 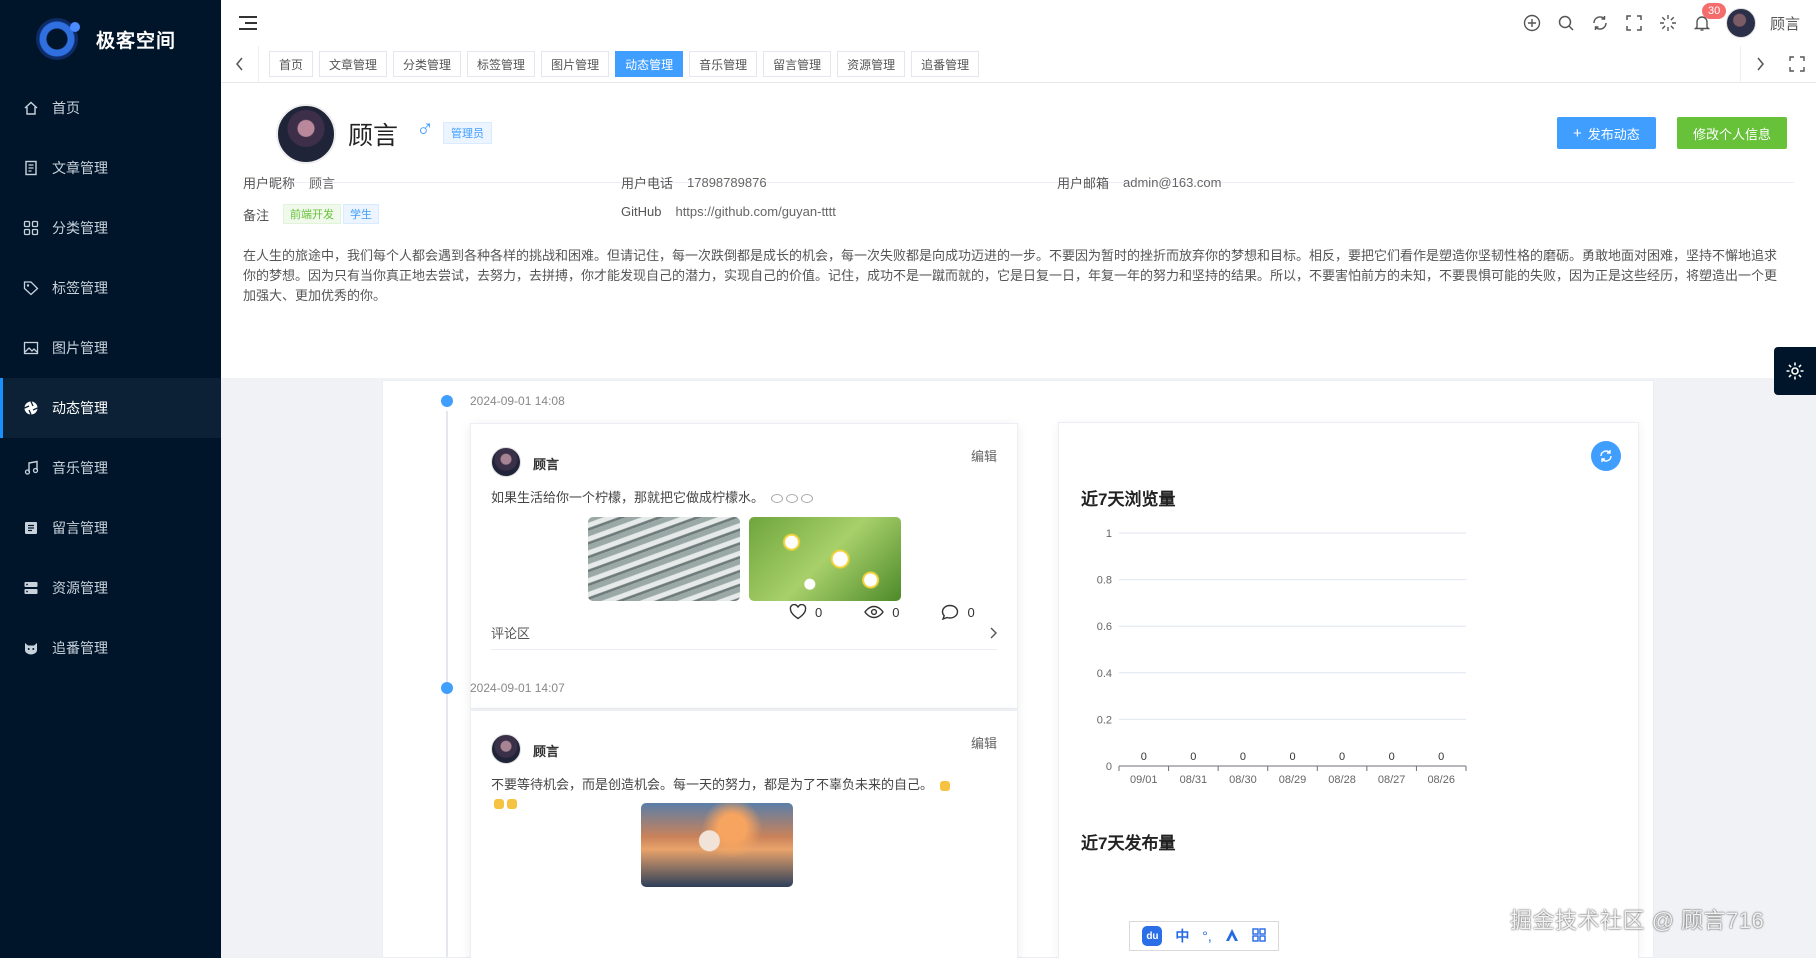 I want to click on tab: 图片管理, so click(x=575, y=64).